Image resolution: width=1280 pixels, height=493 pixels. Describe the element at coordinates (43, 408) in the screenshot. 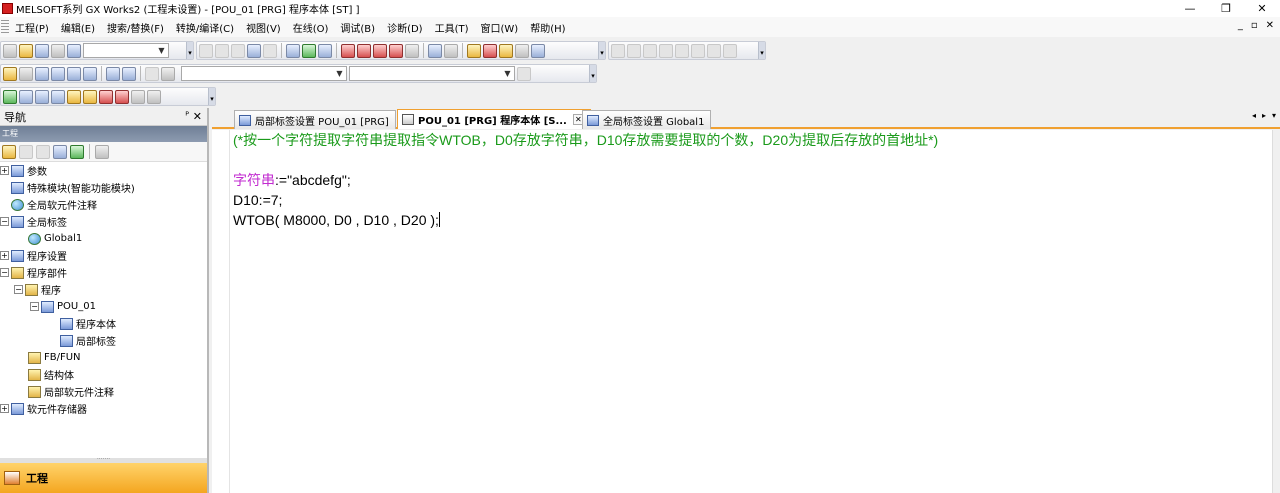

I see `tree-item-device-memory: + 软元件存储器` at that location.